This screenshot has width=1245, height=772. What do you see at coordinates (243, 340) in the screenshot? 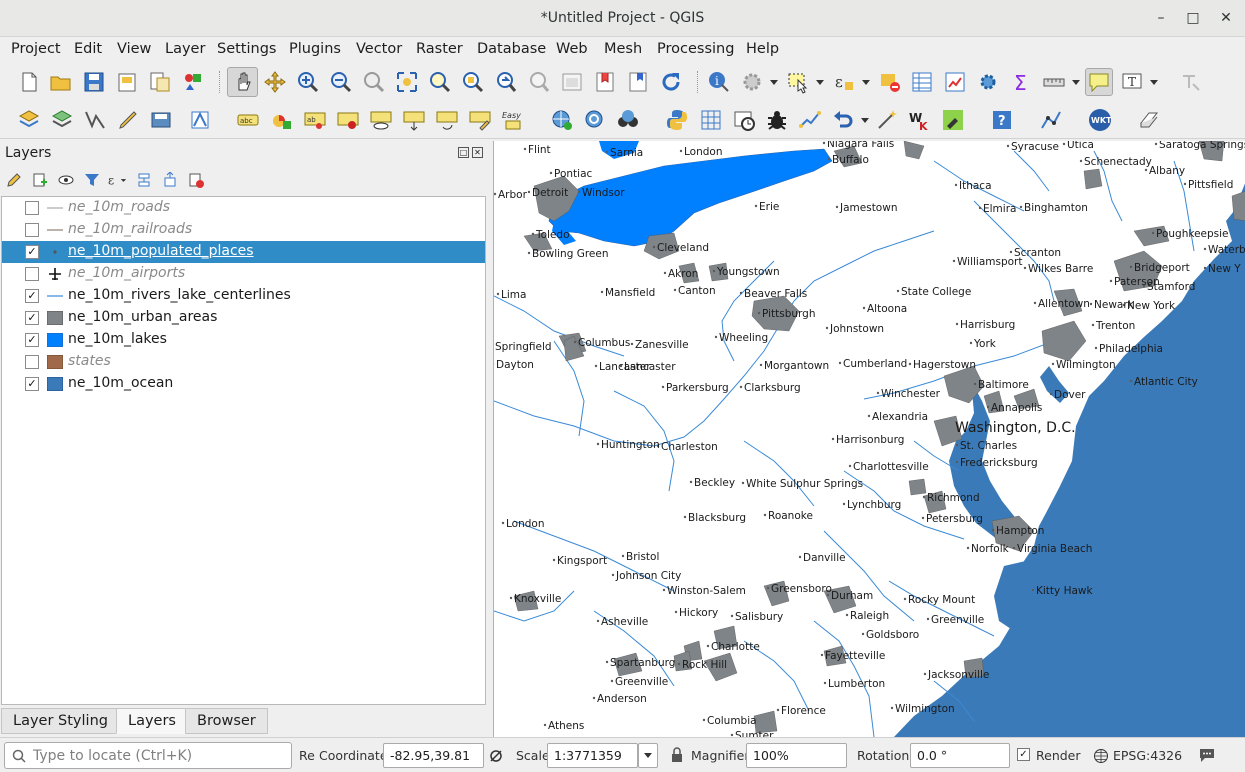
I see `layer-row: ✓ ne_10m_lakes` at bounding box center [243, 340].